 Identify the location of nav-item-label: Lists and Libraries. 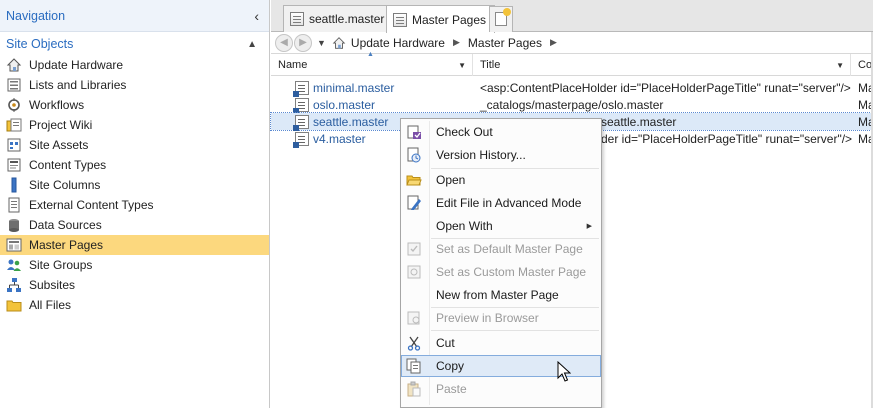
(78, 85).